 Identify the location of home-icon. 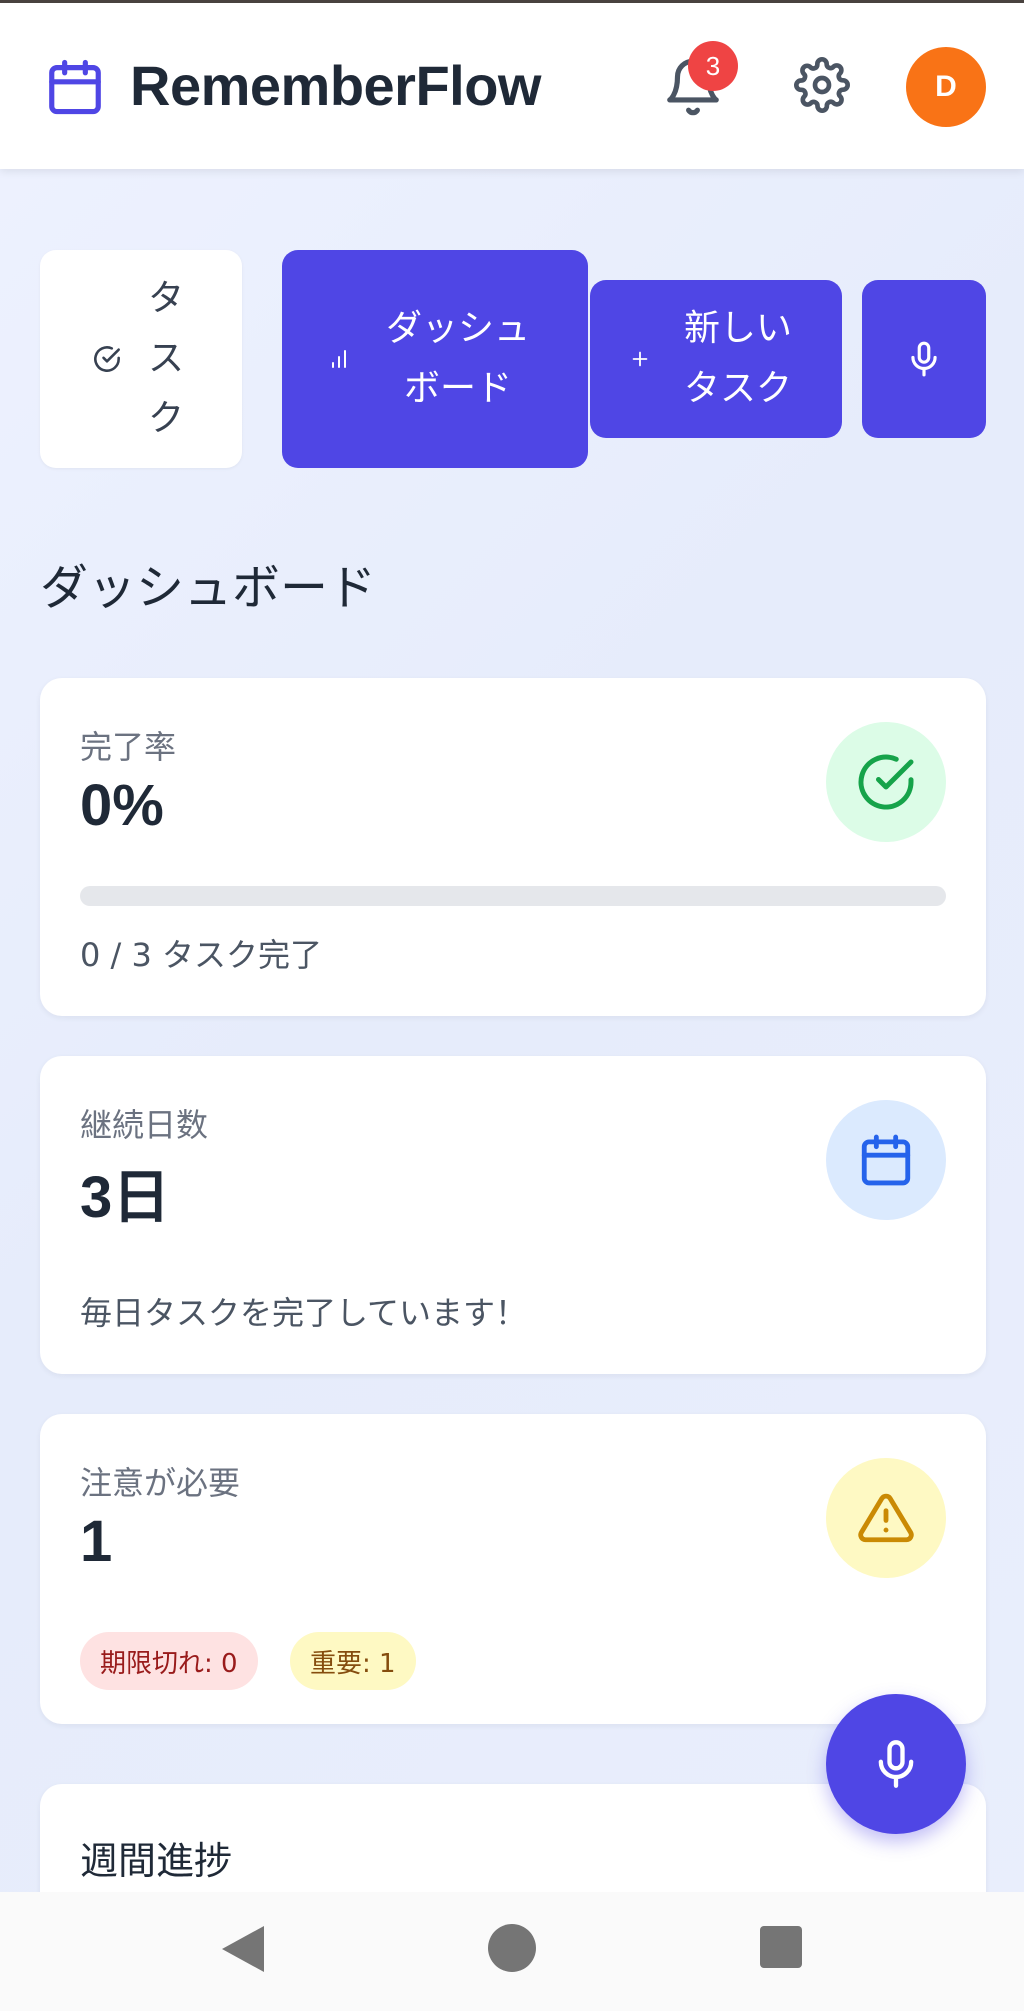
(512, 1948).